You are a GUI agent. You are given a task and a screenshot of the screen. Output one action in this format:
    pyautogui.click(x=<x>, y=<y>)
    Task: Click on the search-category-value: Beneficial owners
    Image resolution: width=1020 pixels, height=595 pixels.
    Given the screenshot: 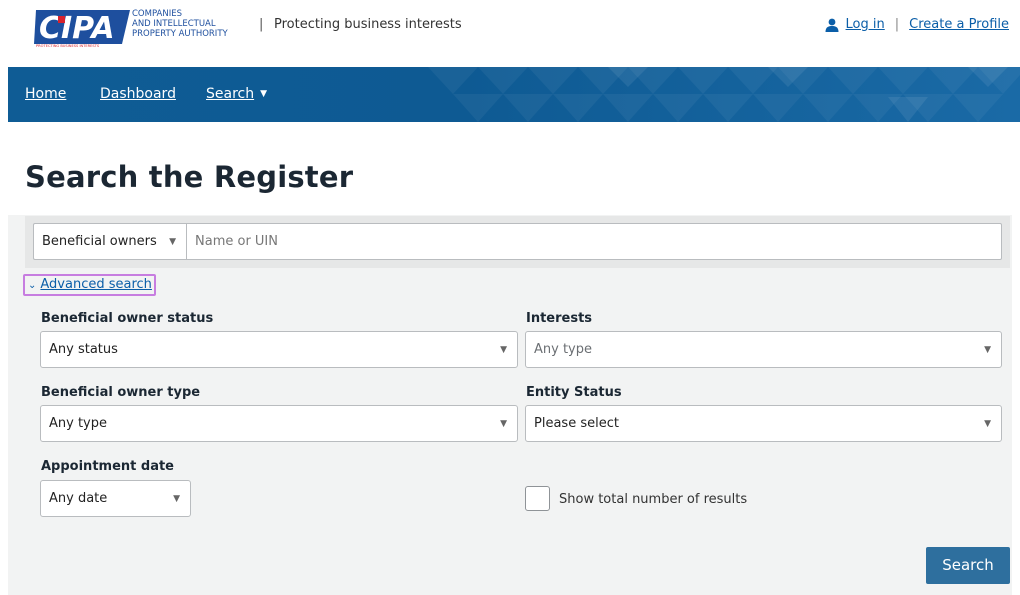 What is the action you would take?
    pyautogui.click(x=99, y=241)
    